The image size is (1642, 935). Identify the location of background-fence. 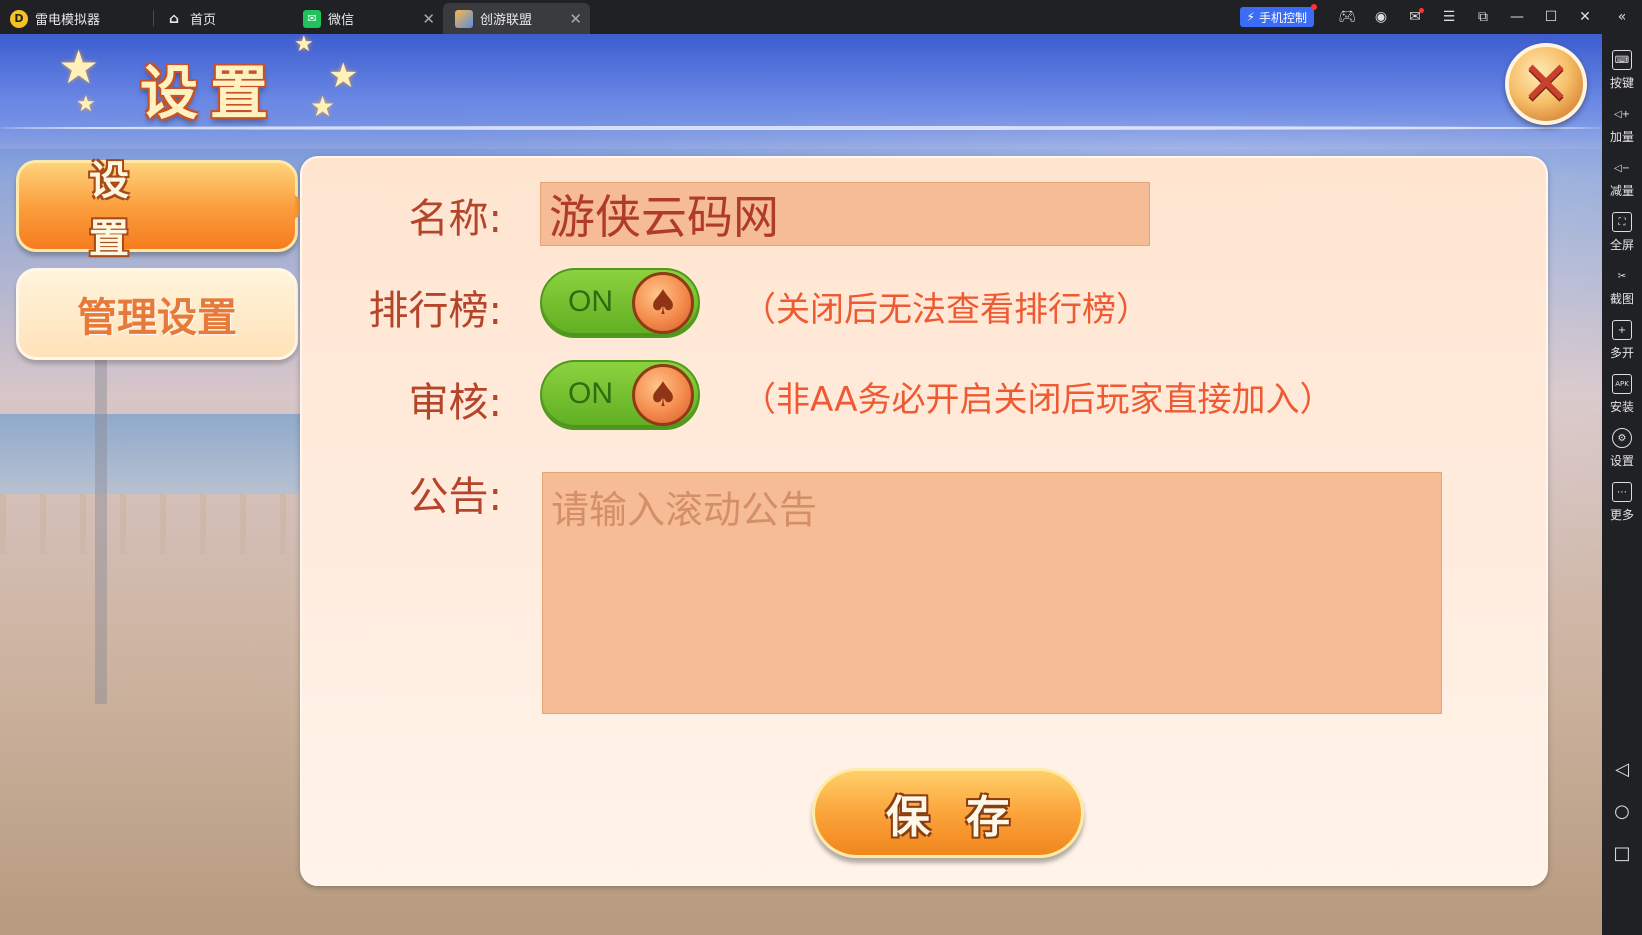
(160, 524).